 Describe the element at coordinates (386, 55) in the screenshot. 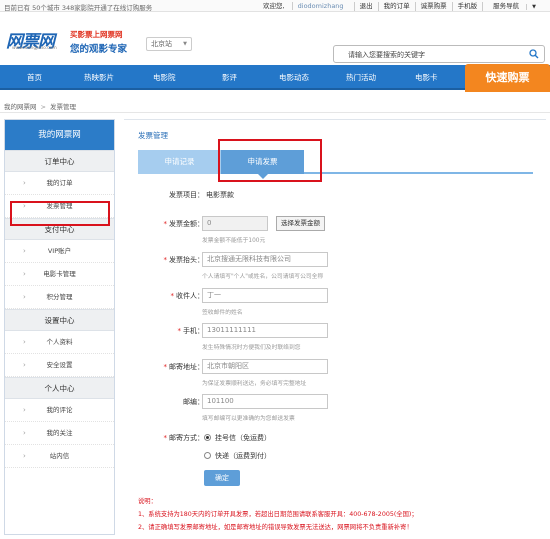

I see `search-placeholder: 请输入您要搜索的关键字` at that location.